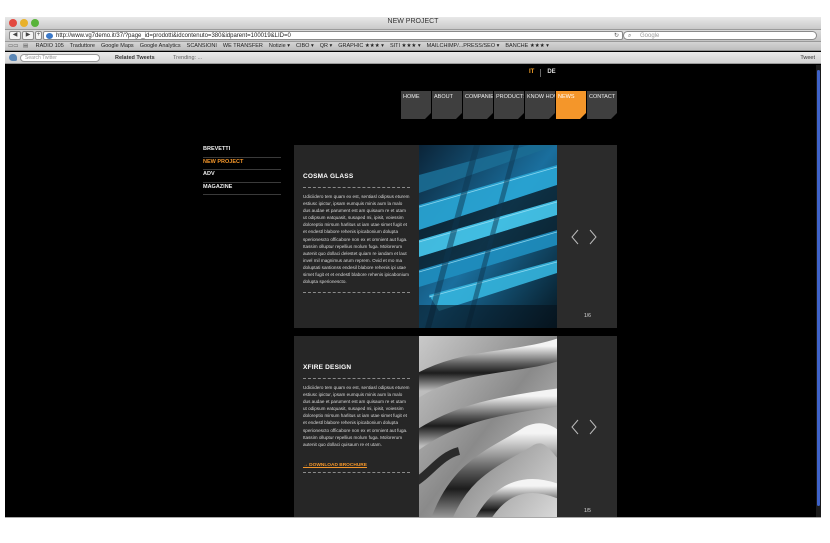  What do you see at coordinates (242, 164) in the screenshot?
I see `sidebar-item-new-project: NEW PROJECT` at bounding box center [242, 164].